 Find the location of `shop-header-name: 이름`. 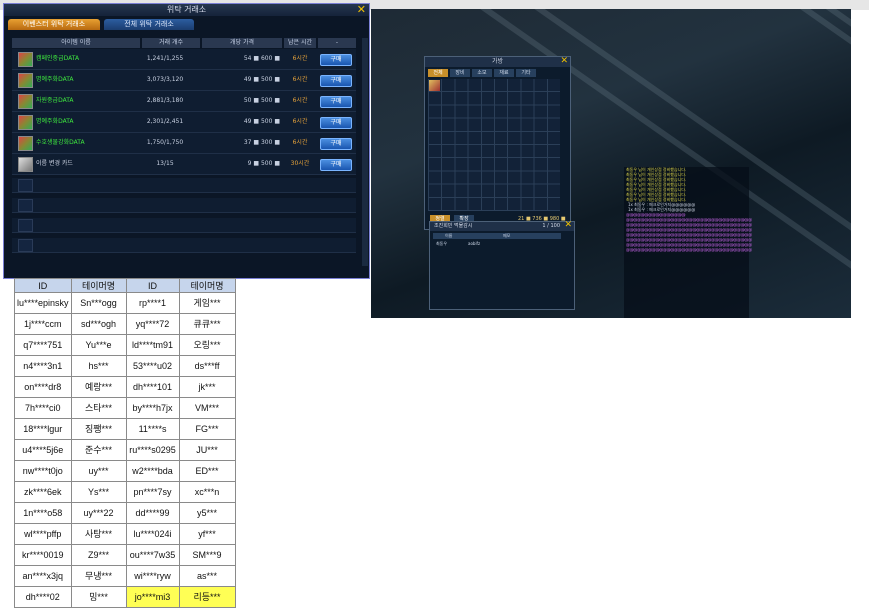

shop-header-name: 이름 is located at coordinates (449, 235).